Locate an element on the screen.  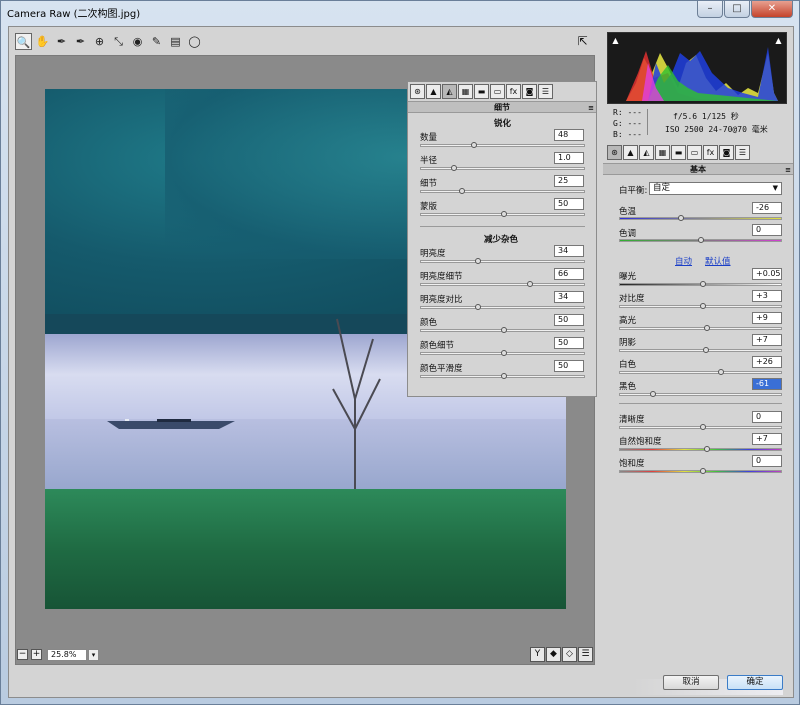
whites-slider-knob is located at coordinates (721, 372).